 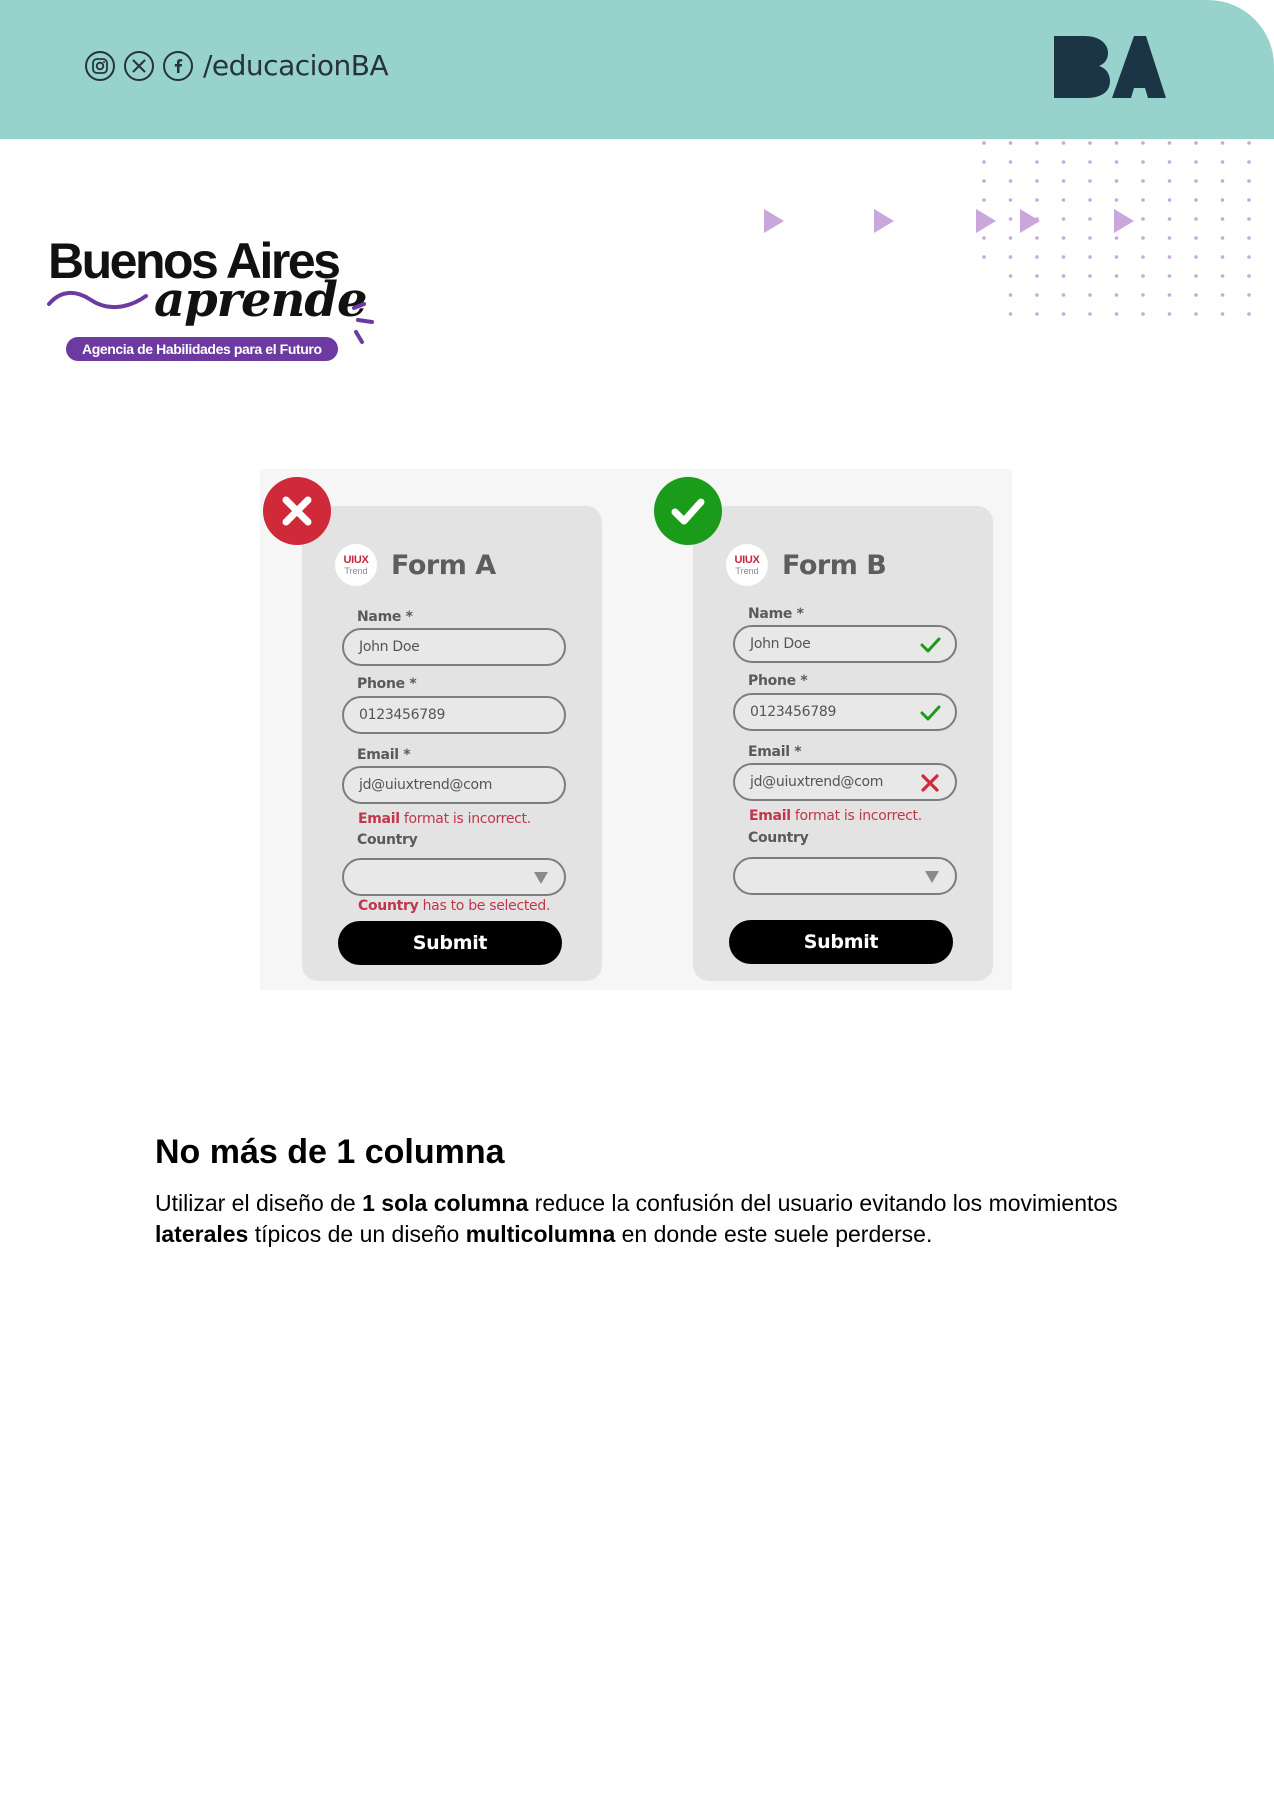 I want to click on phone-value: 0123456789, so click(x=402, y=715).